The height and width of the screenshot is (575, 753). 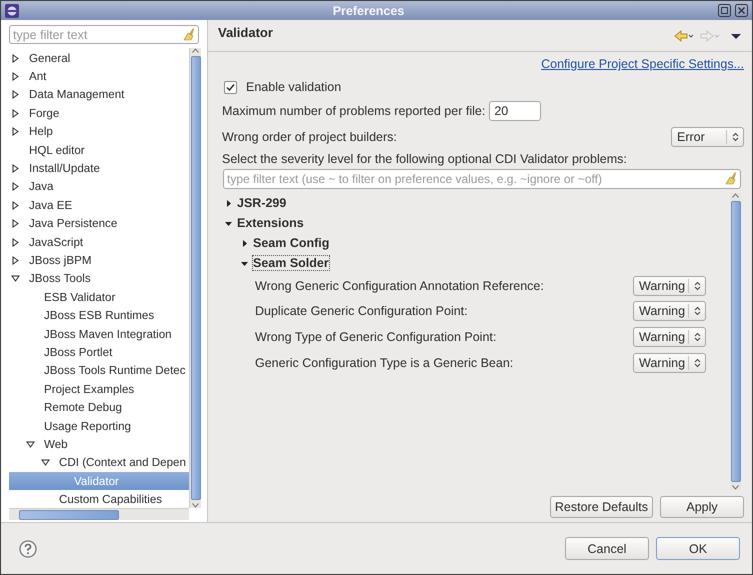 I want to click on tree-item: Java Persistence, so click(x=99, y=223).